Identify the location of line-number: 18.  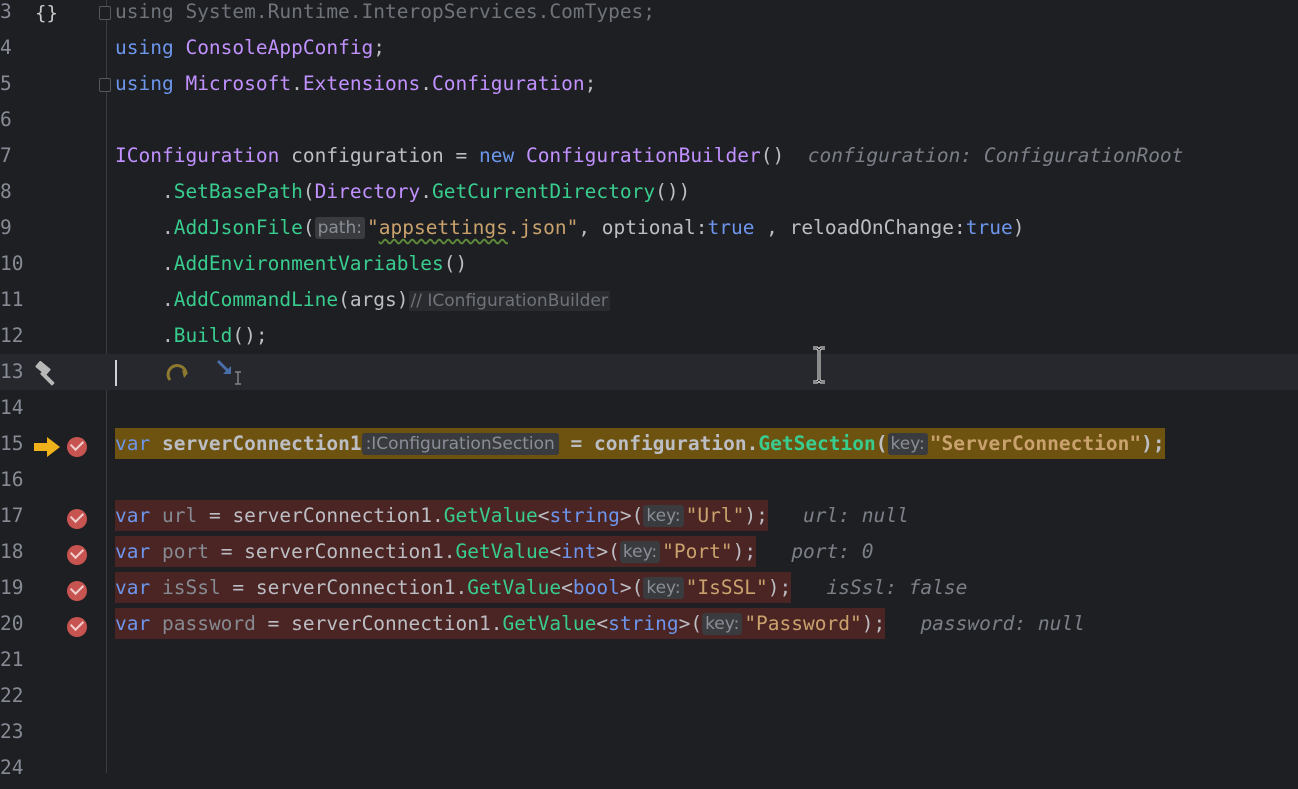
(12, 555).